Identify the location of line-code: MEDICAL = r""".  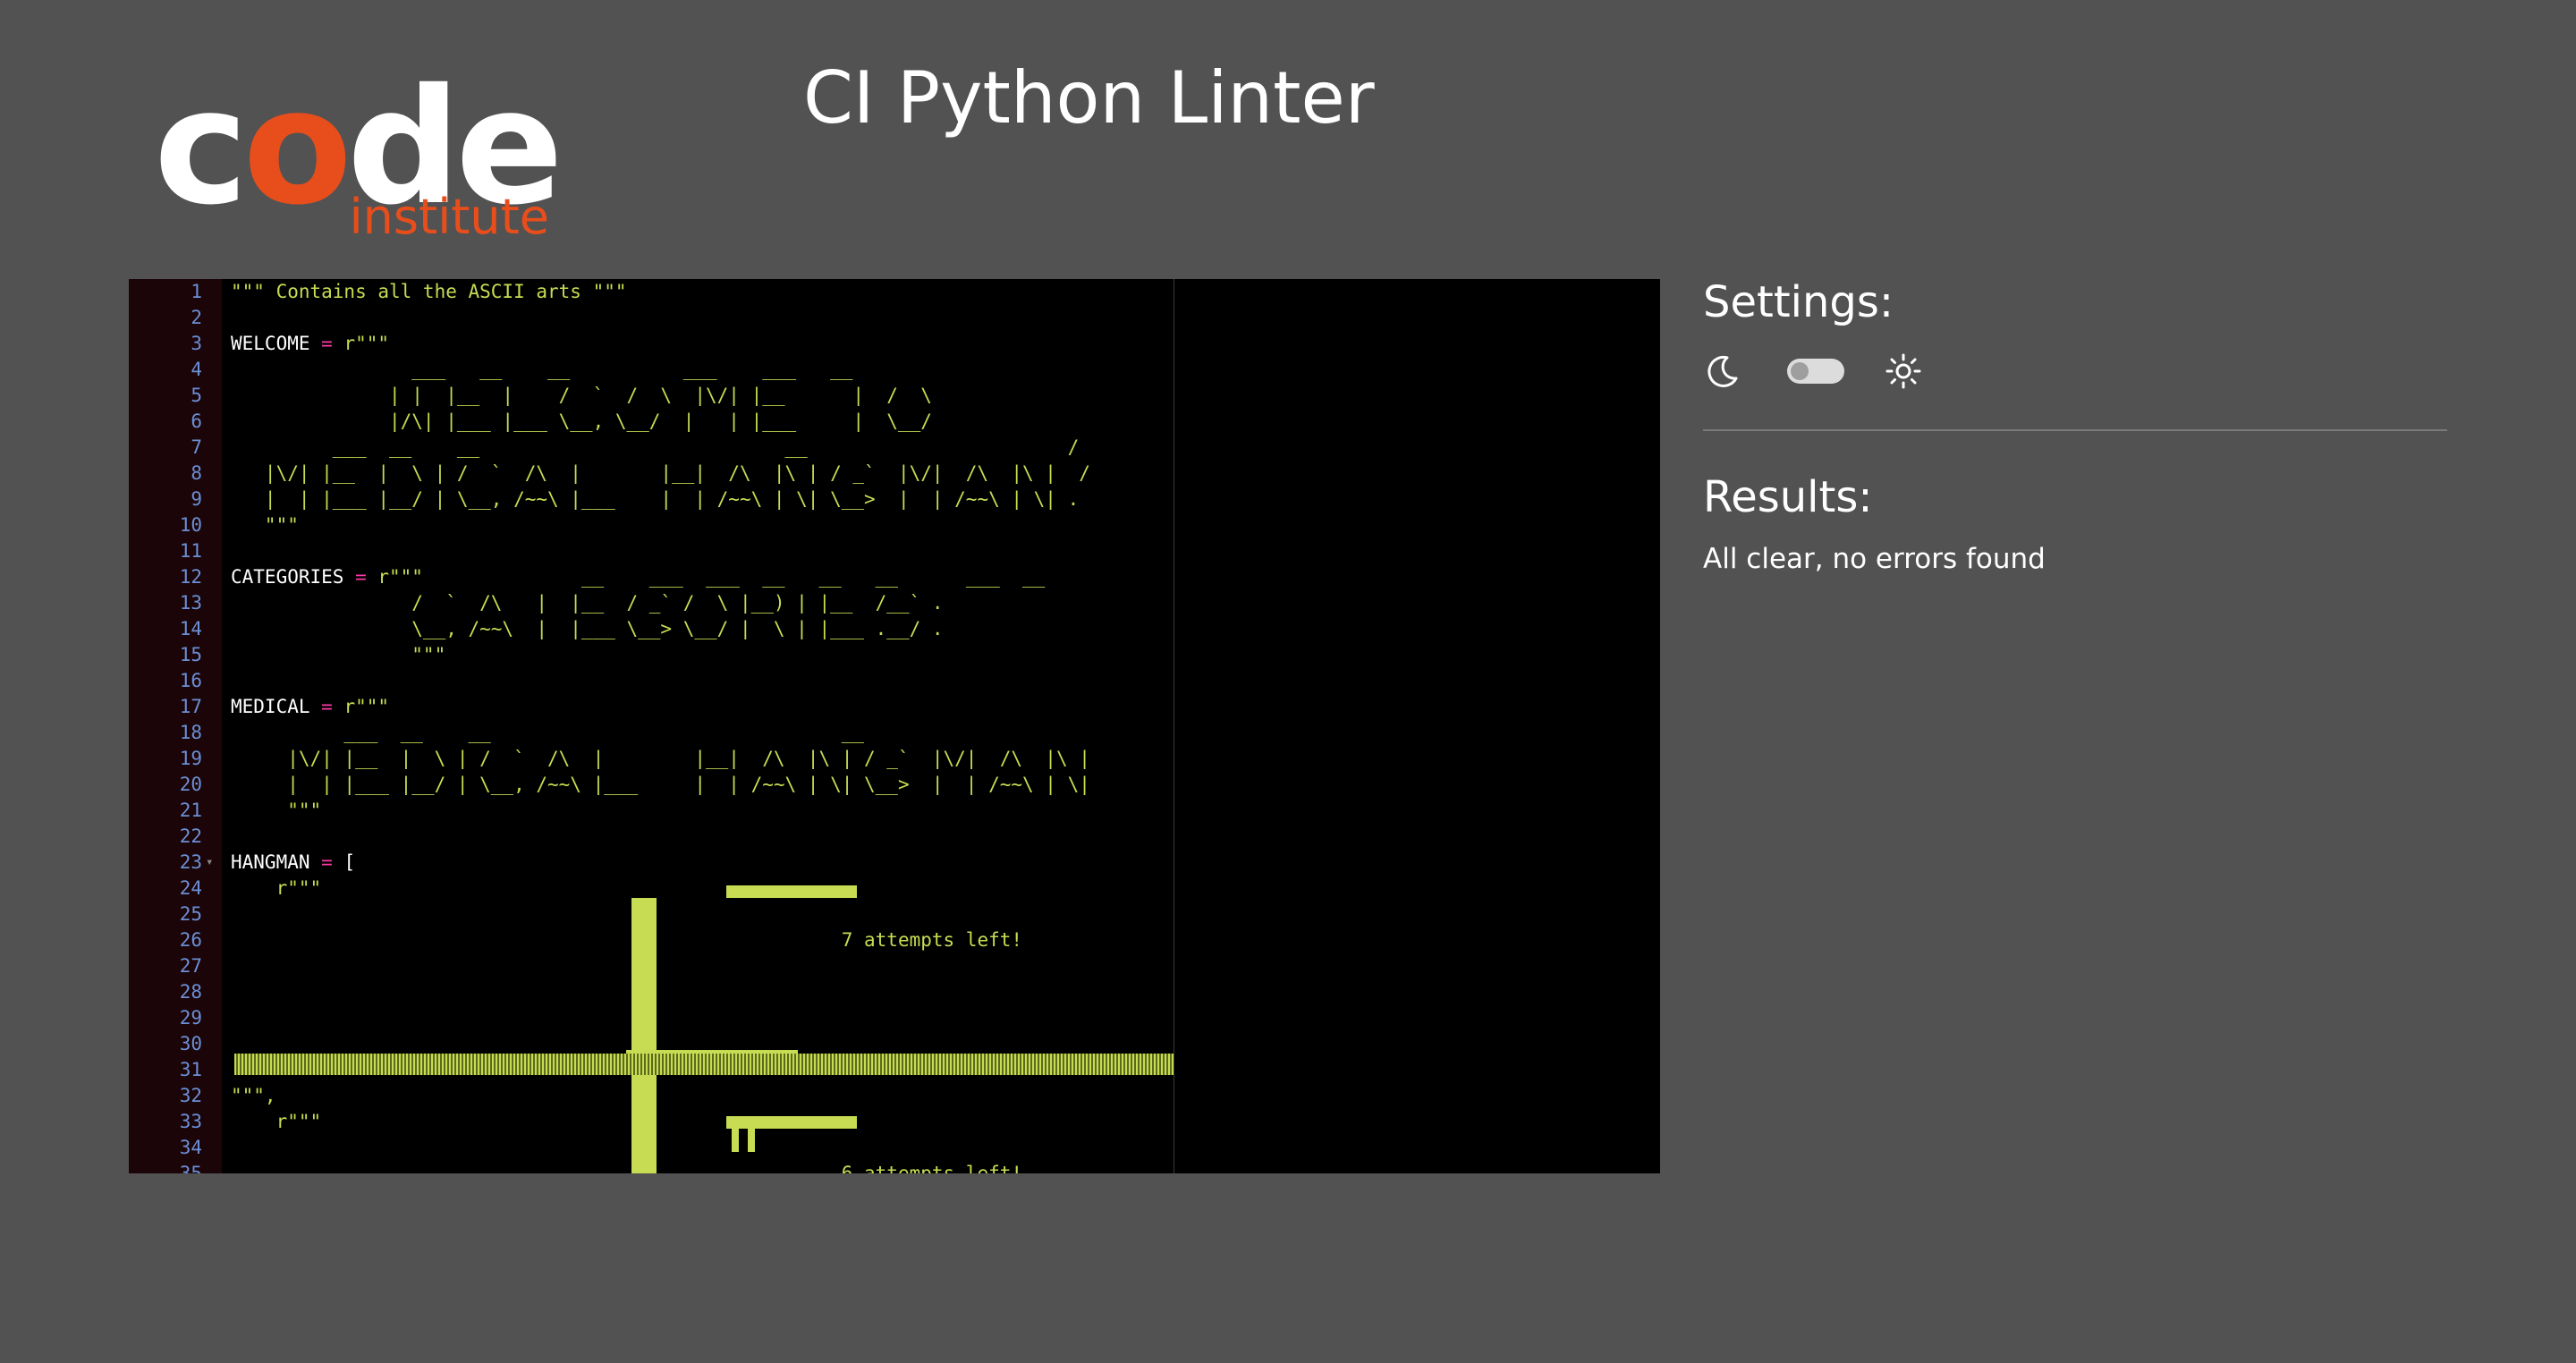
(310, 707).